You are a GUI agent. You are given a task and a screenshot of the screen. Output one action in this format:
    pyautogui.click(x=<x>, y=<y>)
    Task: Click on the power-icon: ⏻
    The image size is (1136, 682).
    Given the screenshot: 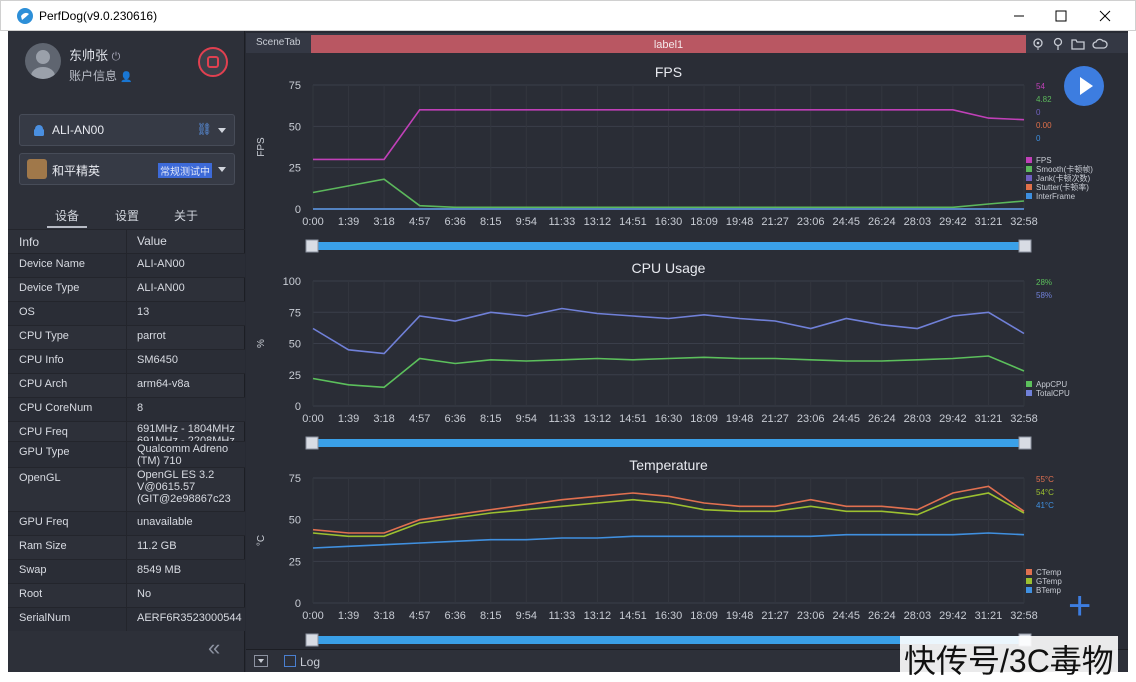 What is the action you would take?
    pyautogui.click(x=116, y=57)
    